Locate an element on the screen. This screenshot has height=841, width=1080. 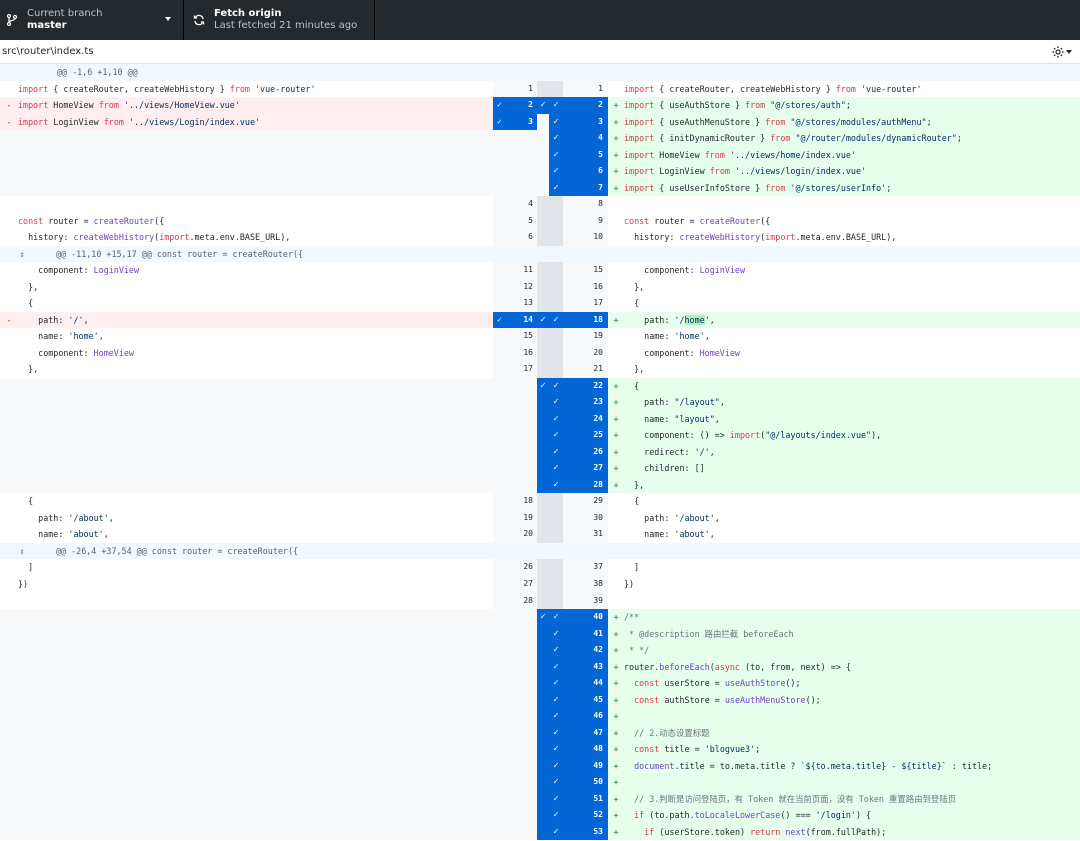
diff-row: ✓ 27 + children: [] is located at coordinates (540, 468).